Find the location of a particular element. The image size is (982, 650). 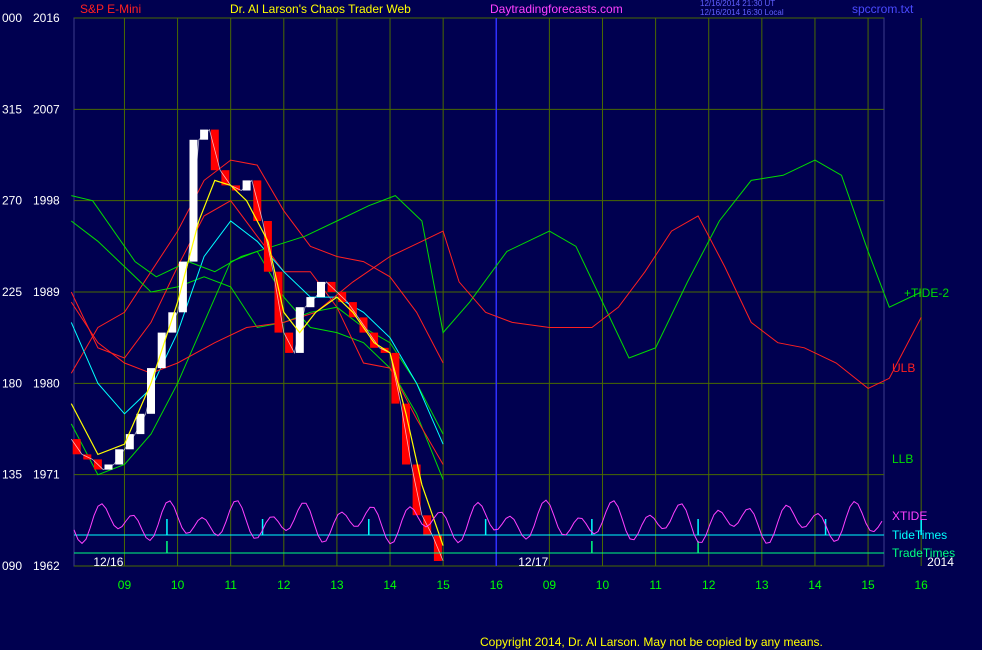

left-axis-tick: 000 is located at coordinates (12, 18).